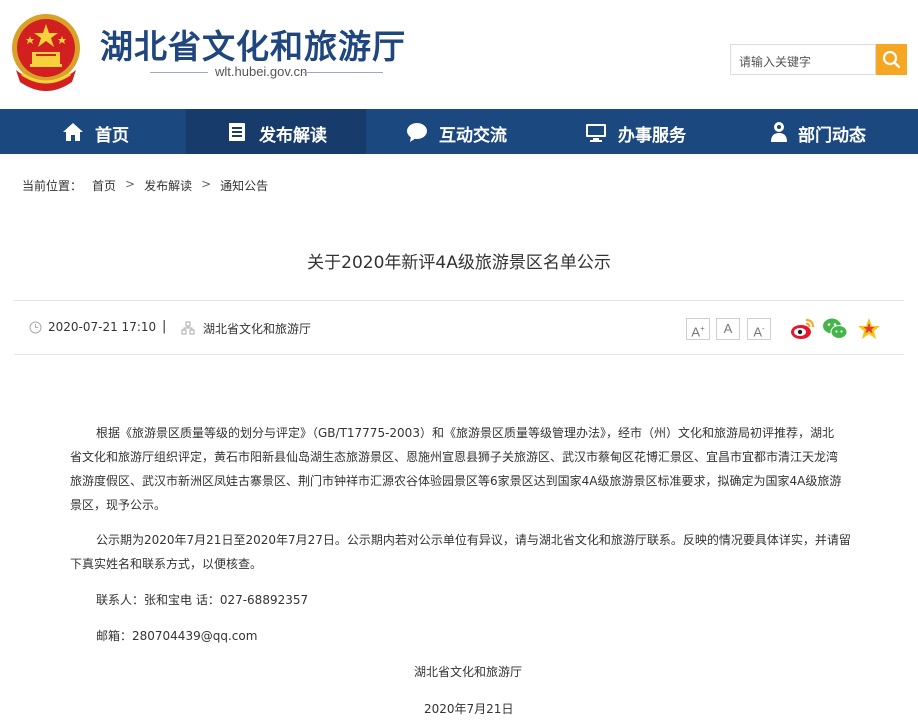  I want to click on nav-item-services: 办事服务, so click(637, 131).